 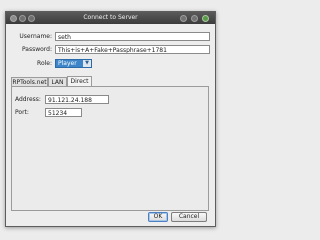 What do you see at coordinates (77, 99) in the screenshot?
I see `address-field: 91.121.24.188` at bounding box center [77, 99].